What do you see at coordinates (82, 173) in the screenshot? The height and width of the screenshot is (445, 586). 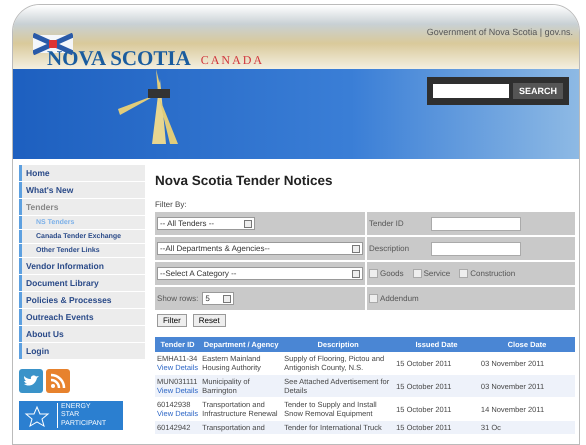 I see `sidebar-item: Home` at bounding box center [82, 173].